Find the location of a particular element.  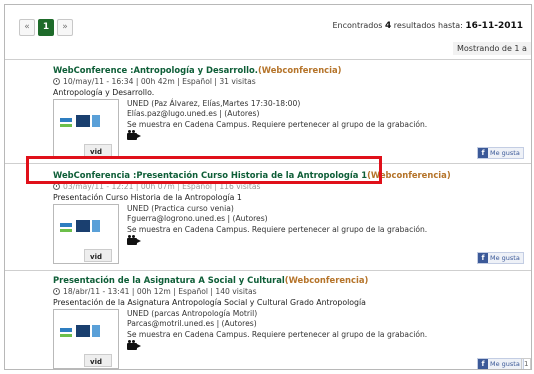

found-count: 4 is located at coordinates (388, 26).